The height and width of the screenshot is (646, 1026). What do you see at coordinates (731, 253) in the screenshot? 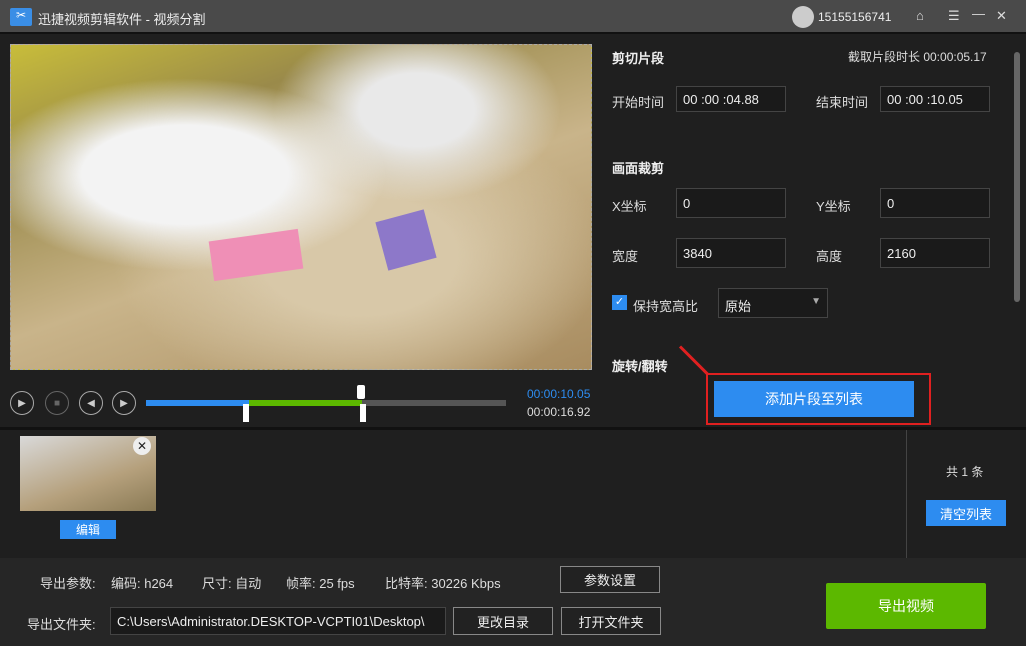
I see `width-input: 3840` at bounding box center [731, 253].